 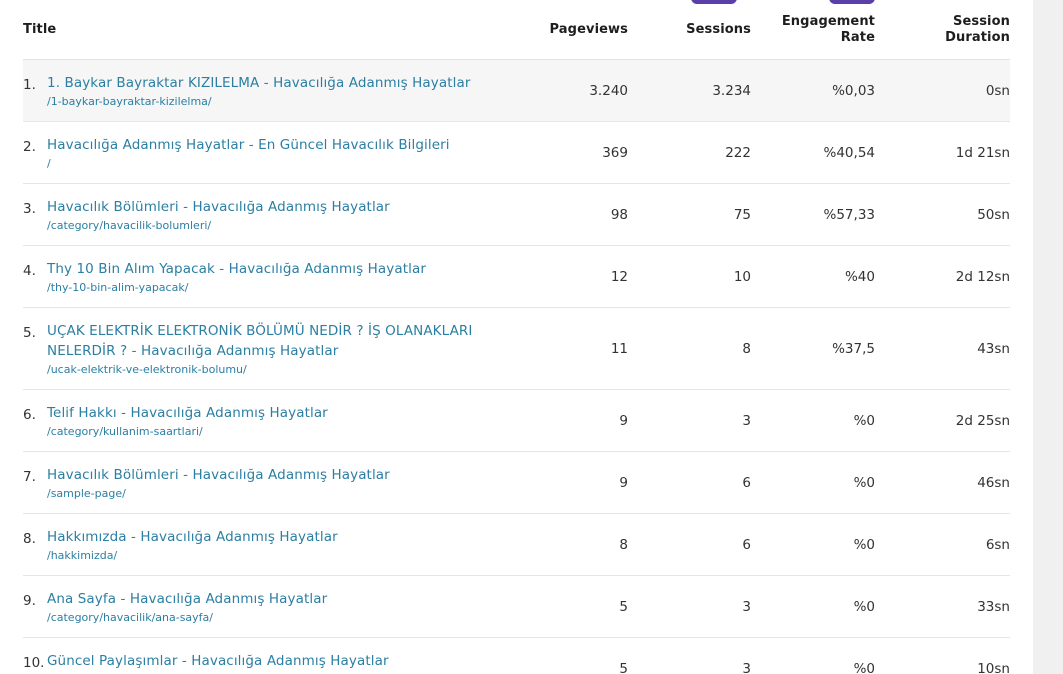 I want to click on page-path-link: /category/havacilik/ana-sayfa/, so click(x=277, y=617).